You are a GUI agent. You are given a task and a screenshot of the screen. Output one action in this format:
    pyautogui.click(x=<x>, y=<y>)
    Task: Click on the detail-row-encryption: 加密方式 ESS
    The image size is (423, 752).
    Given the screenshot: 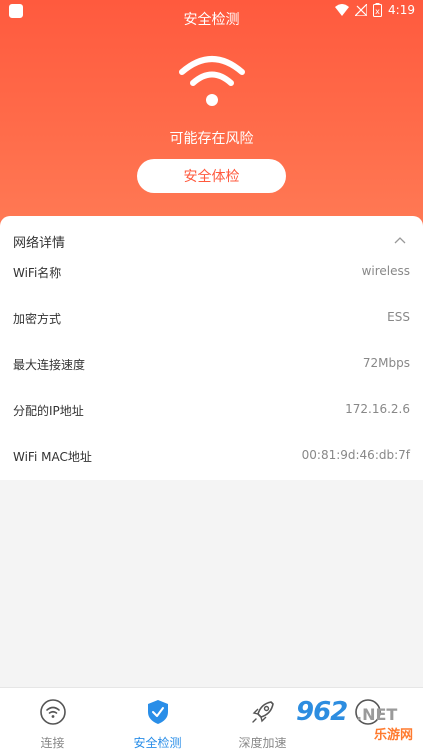 What is the action you would take?
    pyautogui.click(x=211, y=320)
    